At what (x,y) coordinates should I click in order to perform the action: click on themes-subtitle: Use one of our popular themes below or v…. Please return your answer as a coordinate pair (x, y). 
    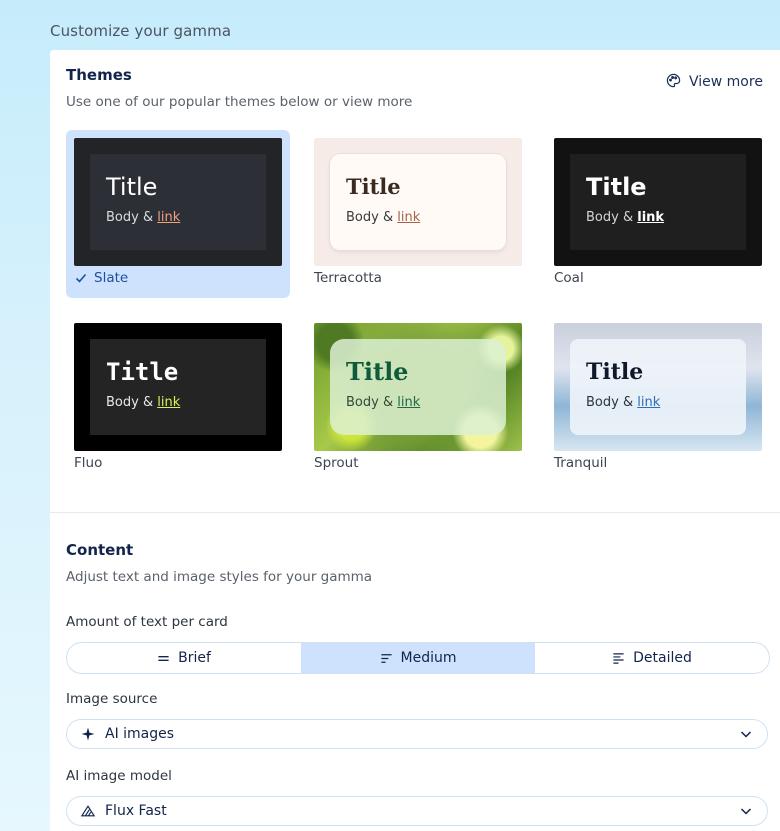
    Looking at the image, I should click on (239, 102).